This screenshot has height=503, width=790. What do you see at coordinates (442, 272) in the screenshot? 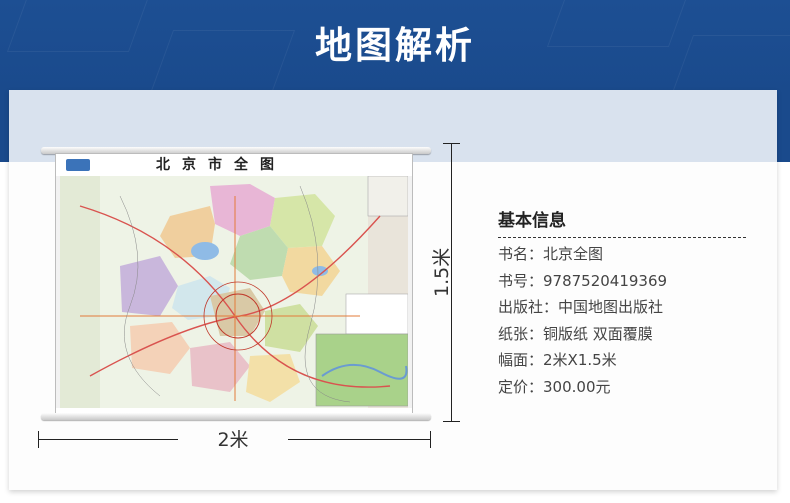
I see `height-label: 1.5米` at bounding box center [442, 272].